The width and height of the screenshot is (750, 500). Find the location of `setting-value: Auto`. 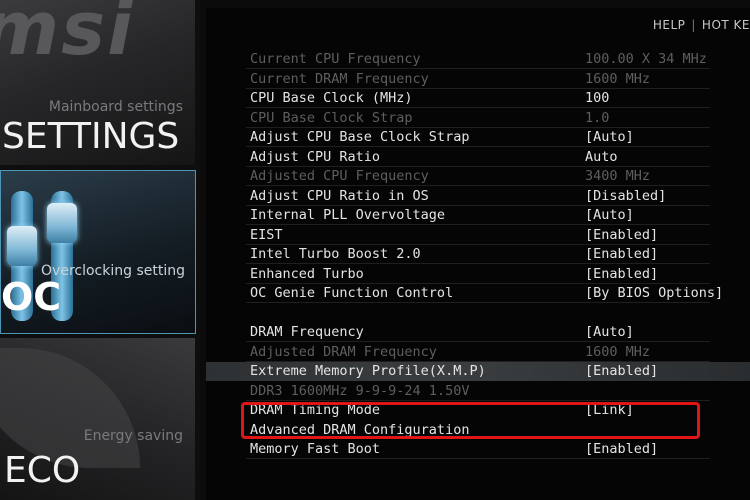

setting-value: Auto is located at coordinates (601, 157).